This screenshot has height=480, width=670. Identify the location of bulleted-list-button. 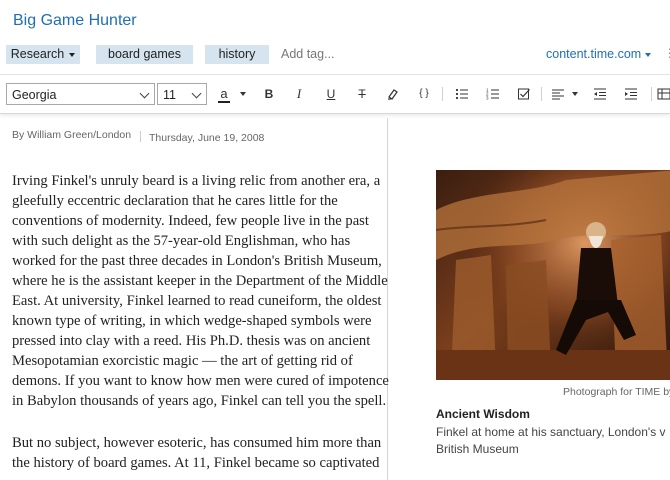
(462, 94).